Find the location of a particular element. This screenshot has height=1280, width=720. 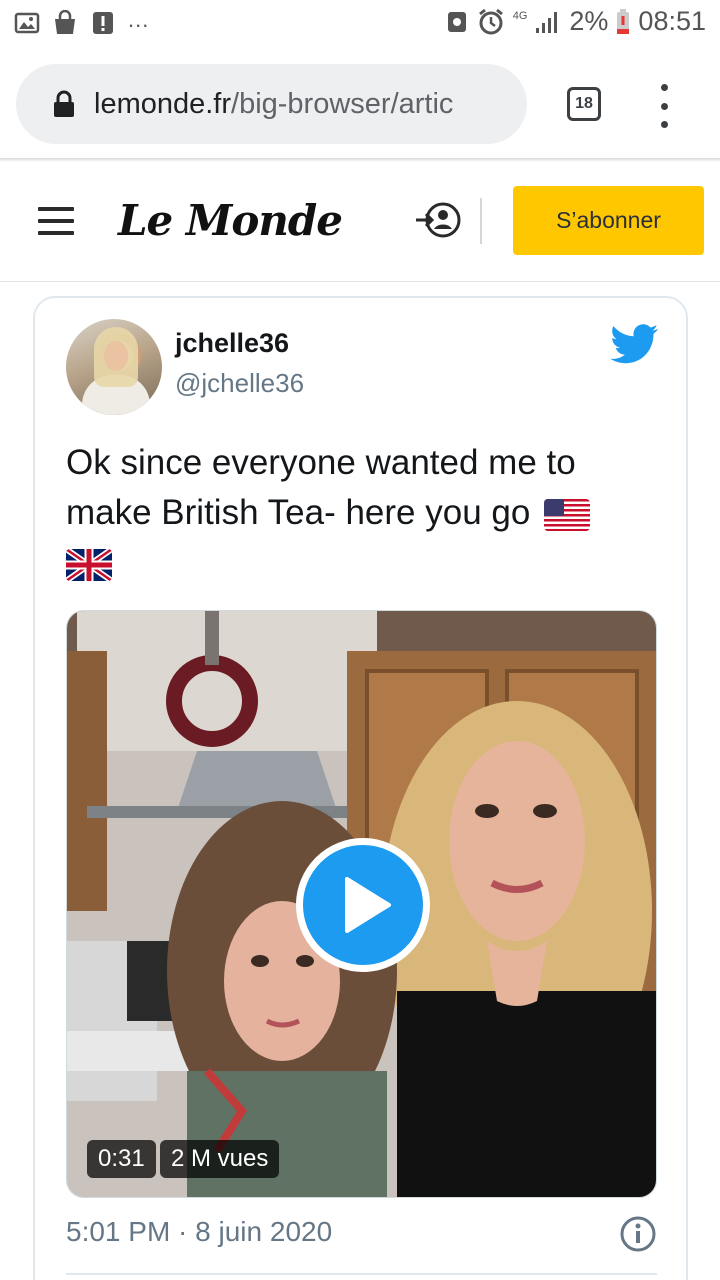

browser-menu-button is located at coordinates (664, 106).